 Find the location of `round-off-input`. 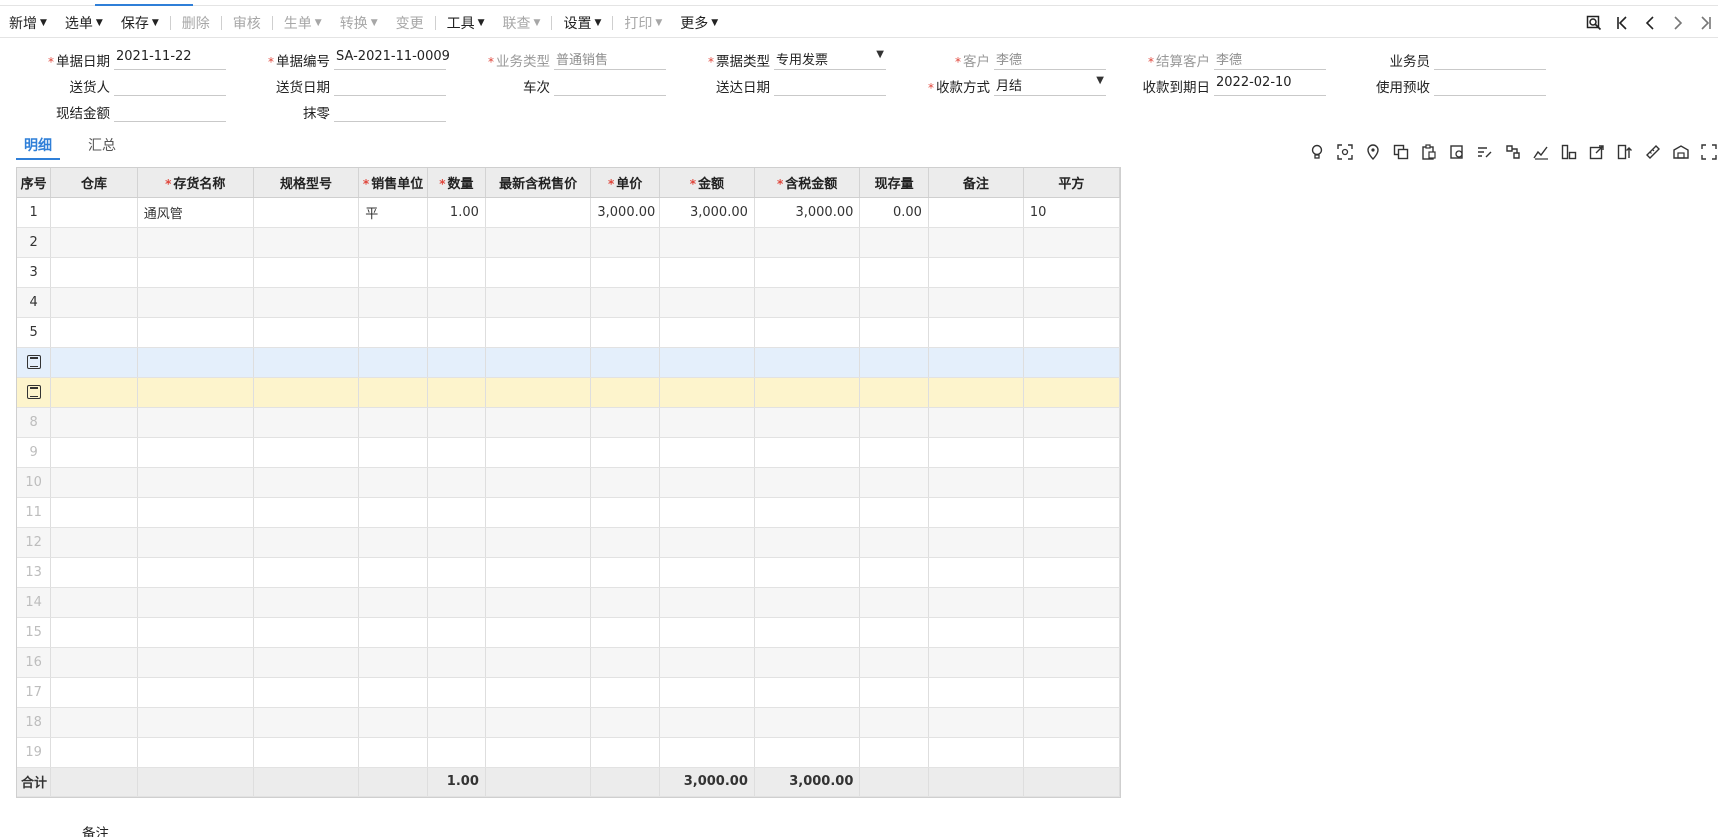

round-off-input is located at coordinates (390, 111).